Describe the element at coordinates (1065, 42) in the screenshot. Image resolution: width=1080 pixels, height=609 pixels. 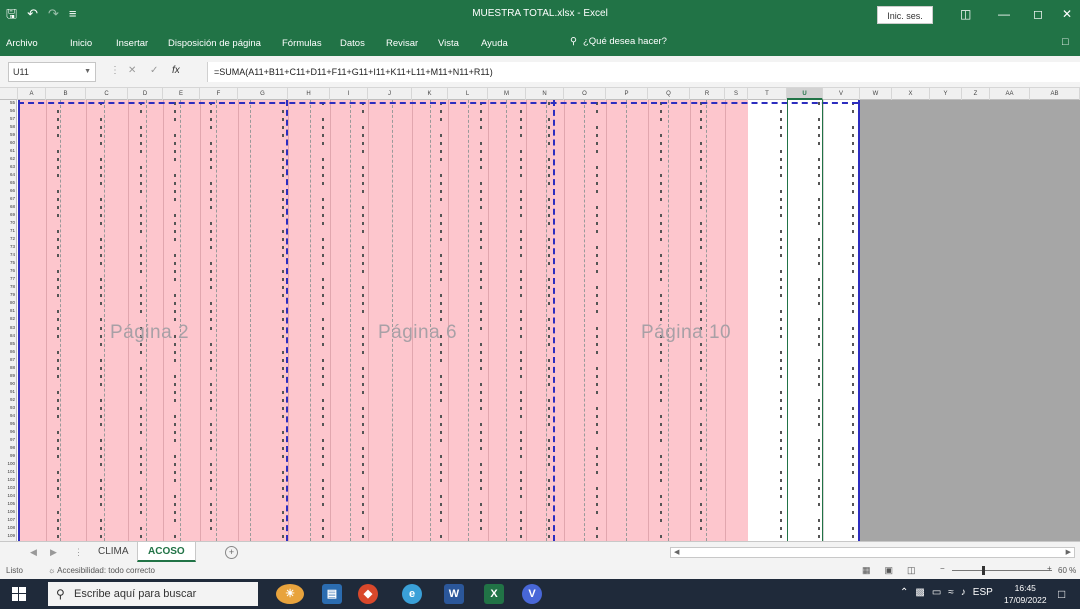
I see `comments-icon: □` at that location.